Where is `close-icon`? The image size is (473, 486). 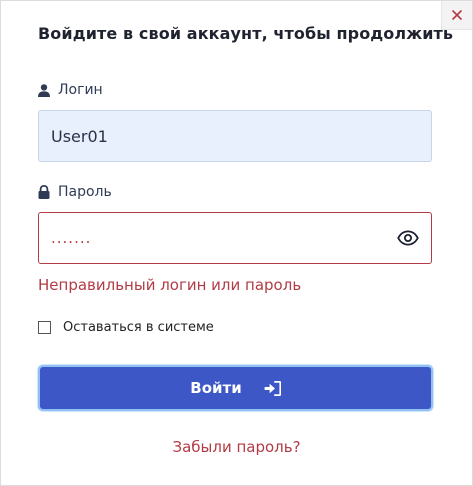 close-icon is located at coordinates (457, 15).